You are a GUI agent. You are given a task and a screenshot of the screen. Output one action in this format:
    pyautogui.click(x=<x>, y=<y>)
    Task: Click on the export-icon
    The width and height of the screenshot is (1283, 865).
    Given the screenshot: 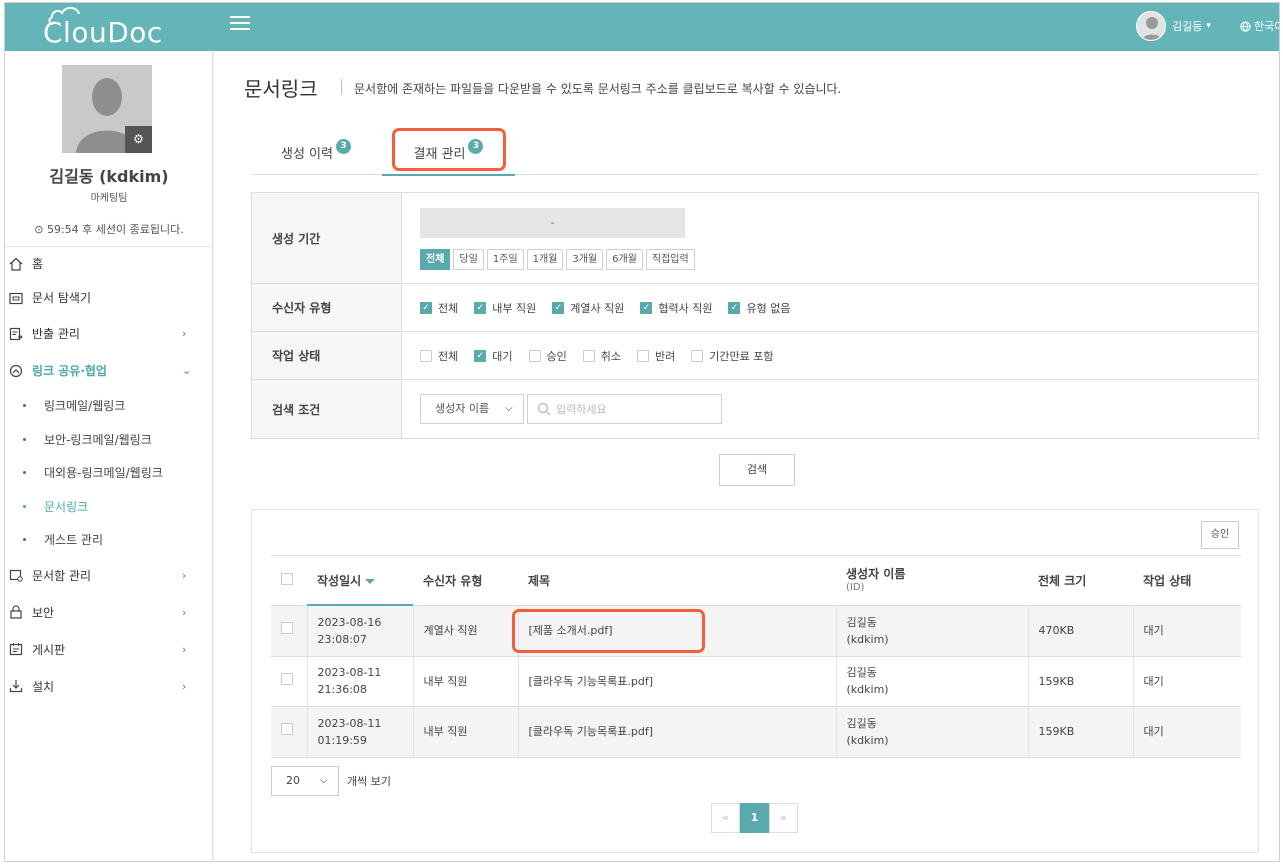 What is the action you would take?
    pyautogui.click(x=16, y=334)
    